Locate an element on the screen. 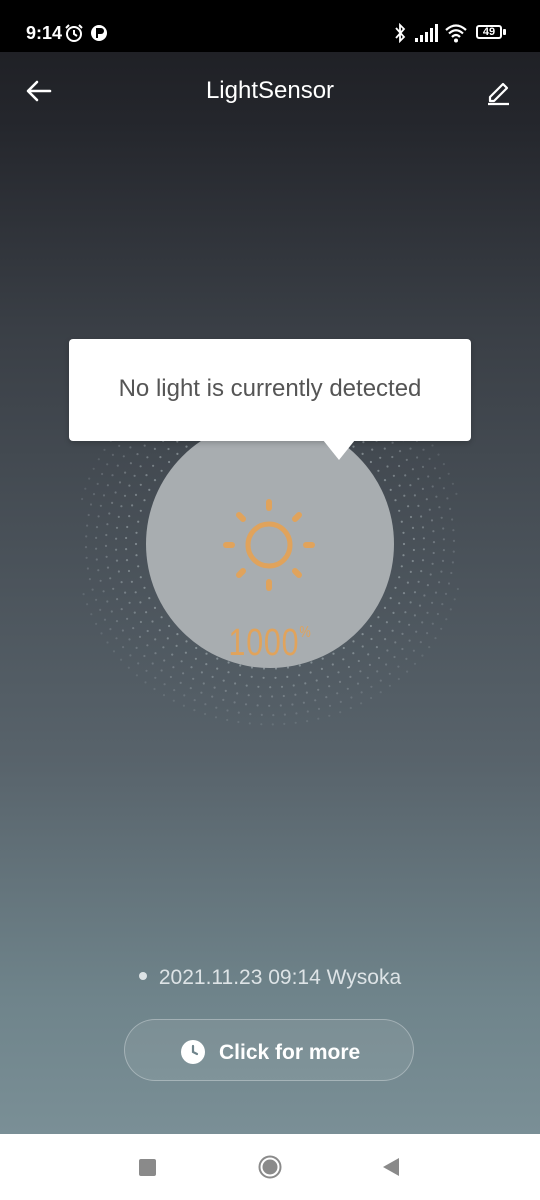 Image resolution: width=540 pixels, height=1200 pixels. no-light-tooltip: No light is currently detected is located at coordinates (270, 399).